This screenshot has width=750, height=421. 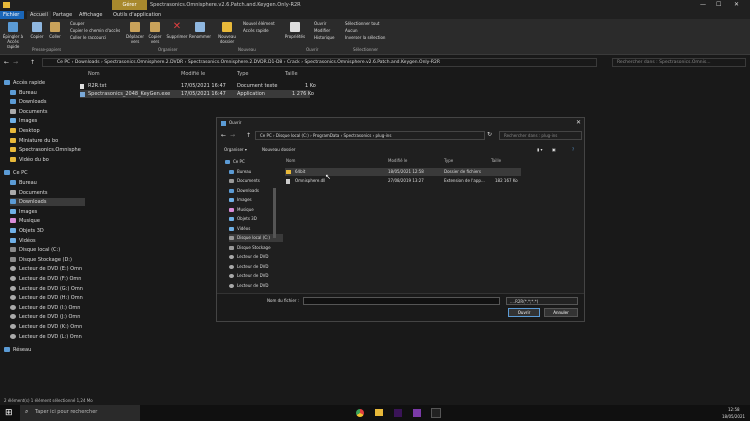 What do you see at coordinates (29, 160) in the screenshot?
I see `sidebar-item: Vidéo du bo` at bounding box center [29, 160].